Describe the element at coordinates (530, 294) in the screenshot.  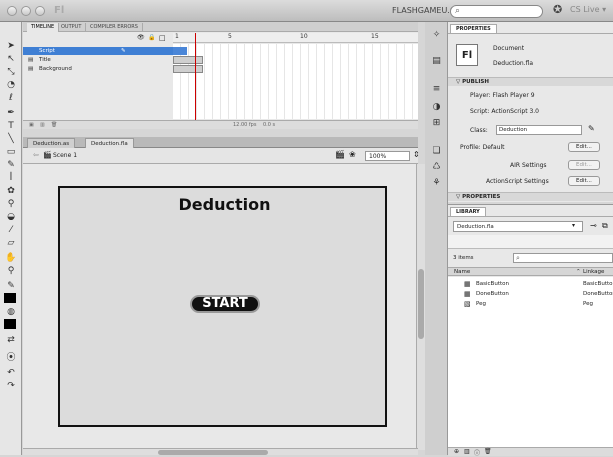
I see `list-item: ▦ DoneButton DoneButton` at that location.